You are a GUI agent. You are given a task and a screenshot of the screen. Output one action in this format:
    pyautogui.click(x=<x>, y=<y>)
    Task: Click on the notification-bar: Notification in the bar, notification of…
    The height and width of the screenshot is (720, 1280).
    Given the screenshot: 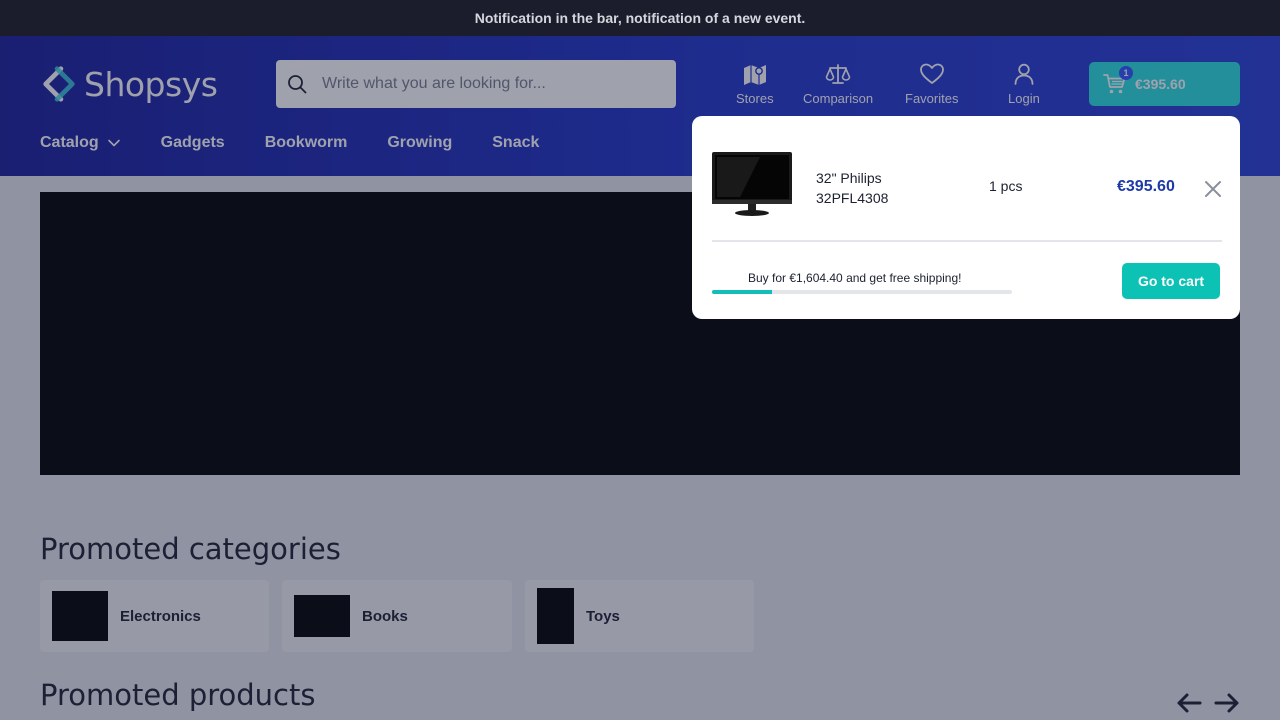 What is the action you would take?
    pyautogui.click(x=640, y=18)
    